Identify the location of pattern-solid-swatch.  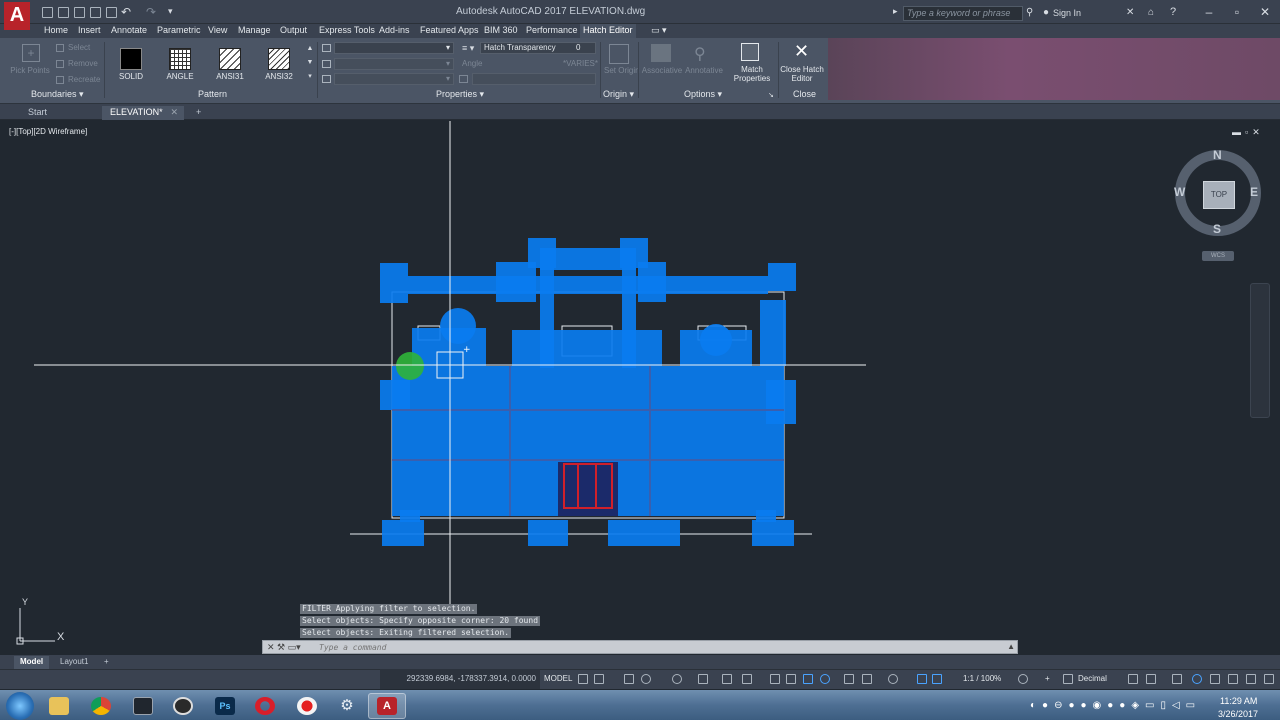
(131, 59).